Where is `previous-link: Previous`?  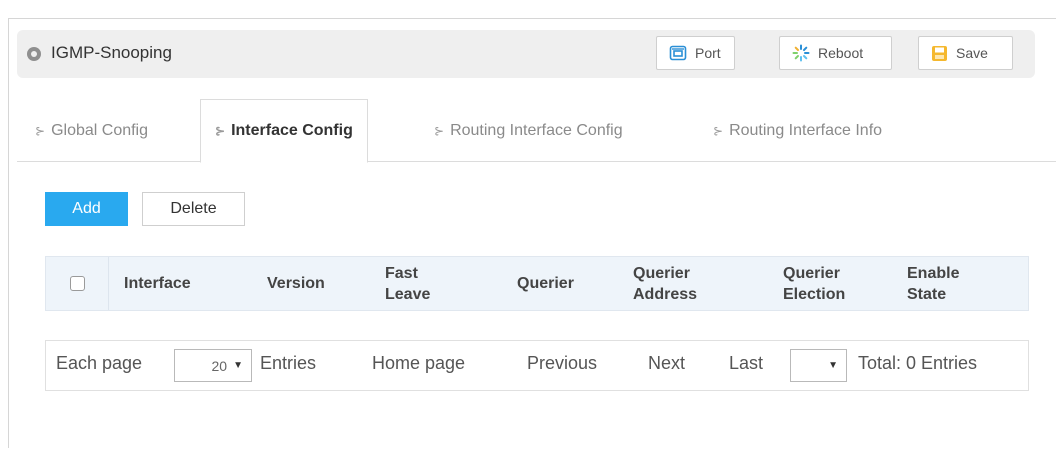
previous-link: Previous is located at coordinates (562, 363).